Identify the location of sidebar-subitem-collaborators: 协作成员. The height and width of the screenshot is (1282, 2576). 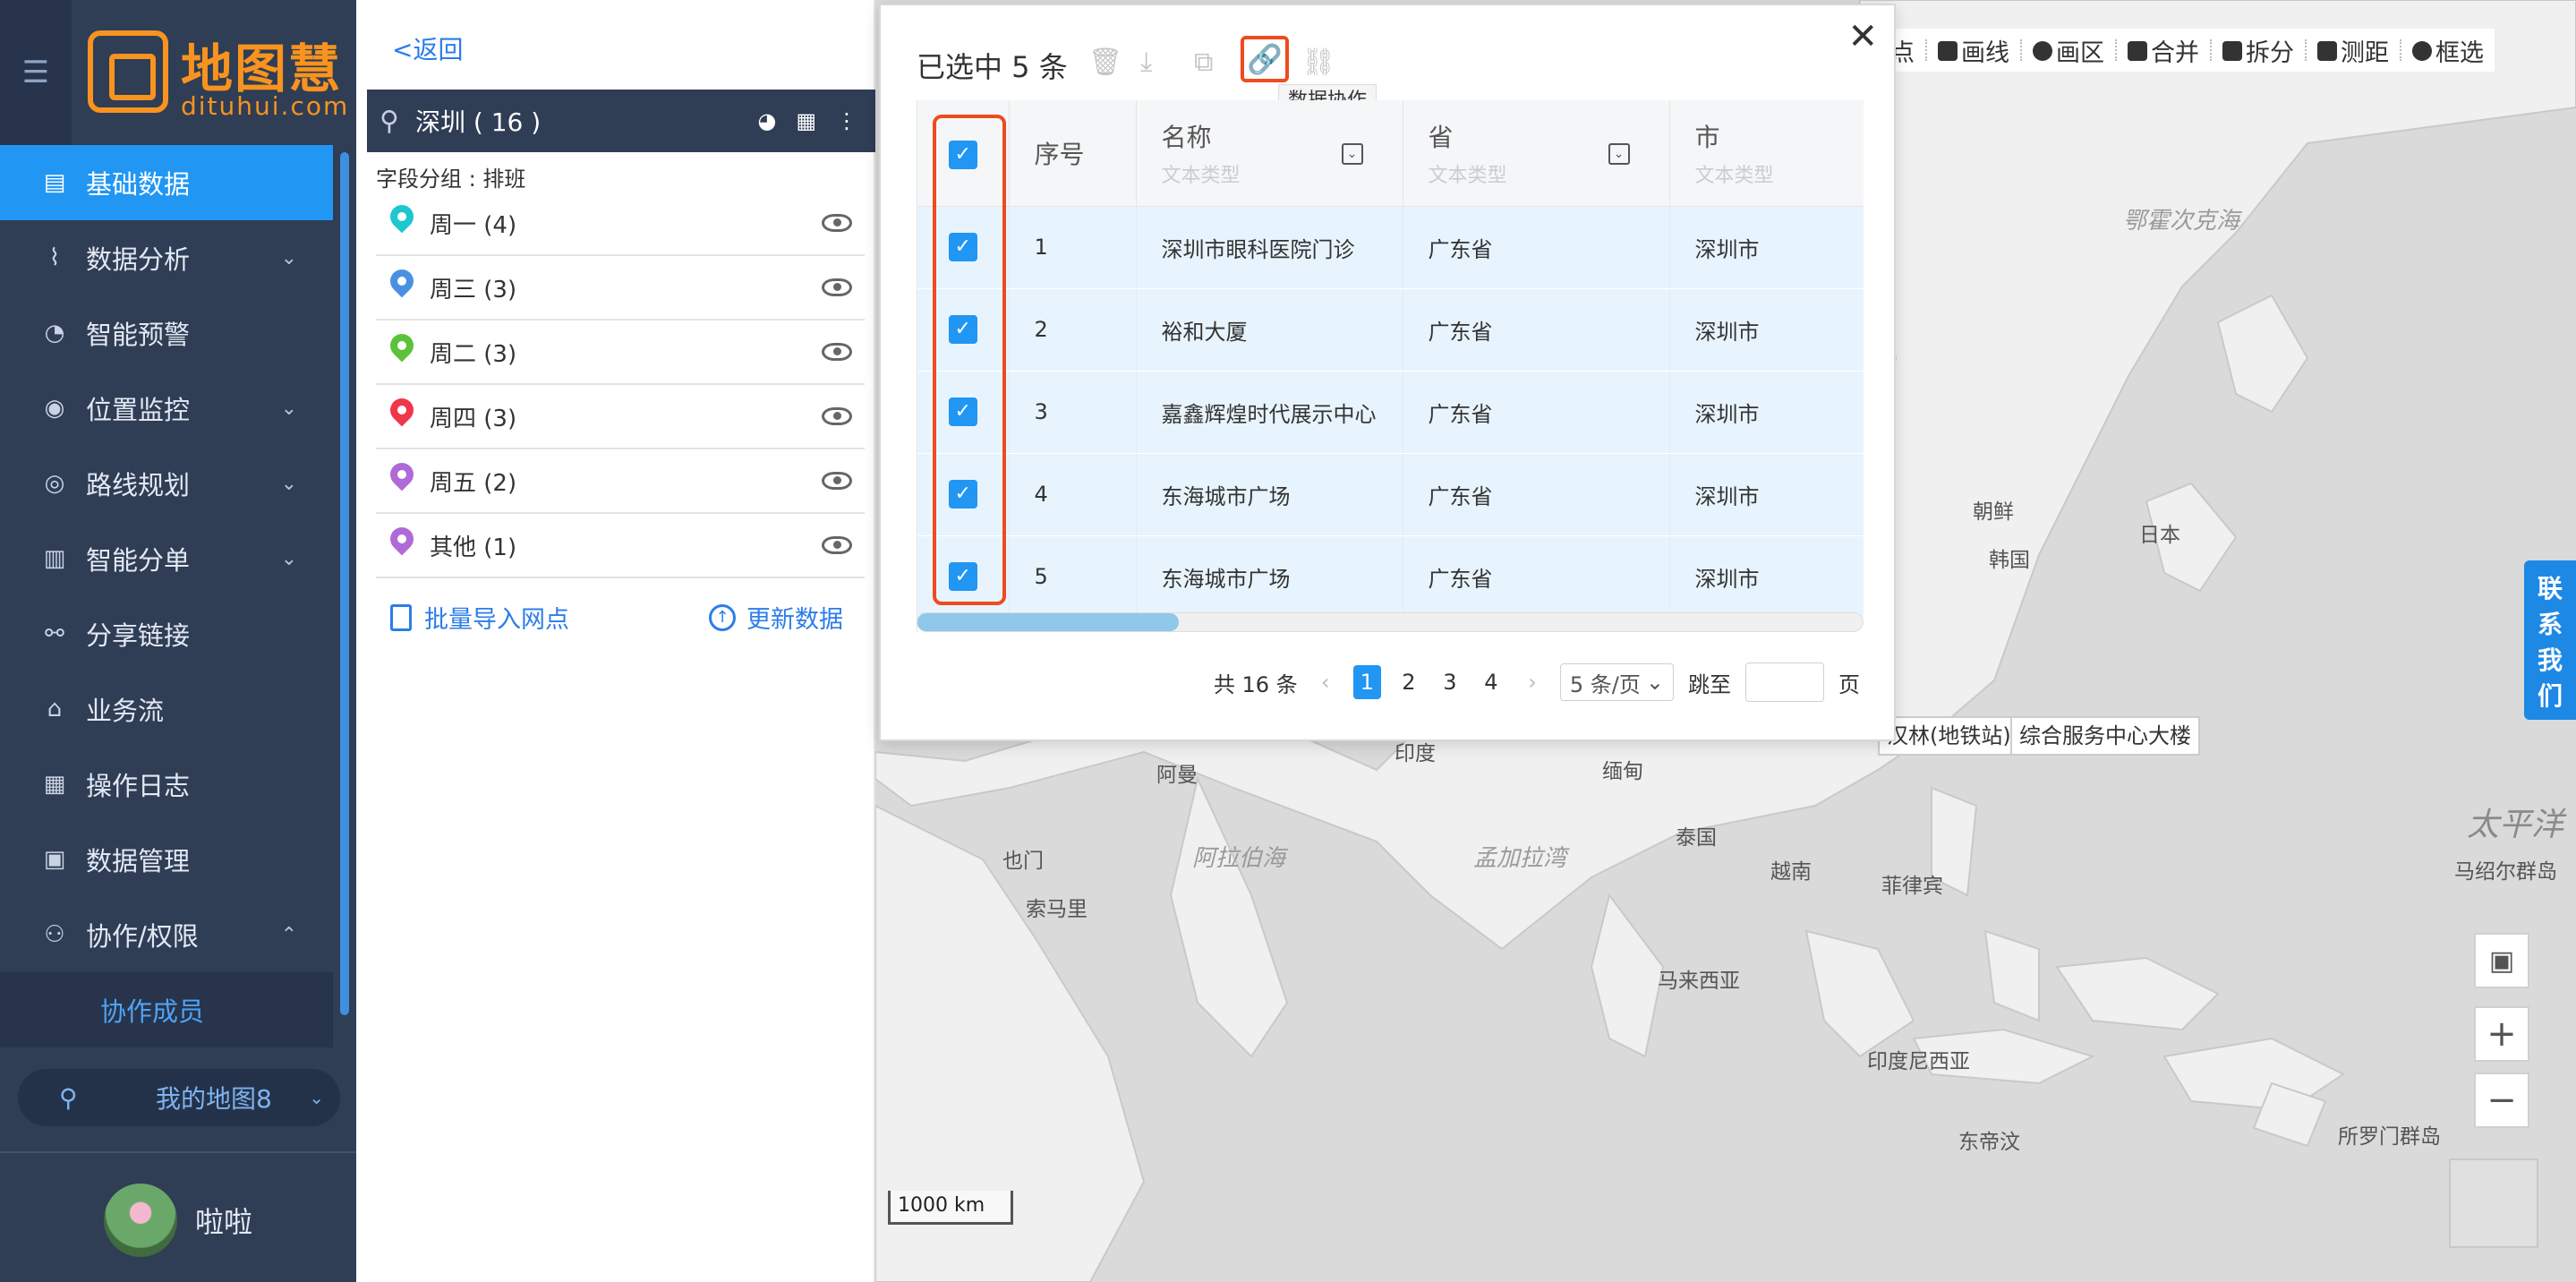
(166, 1009).